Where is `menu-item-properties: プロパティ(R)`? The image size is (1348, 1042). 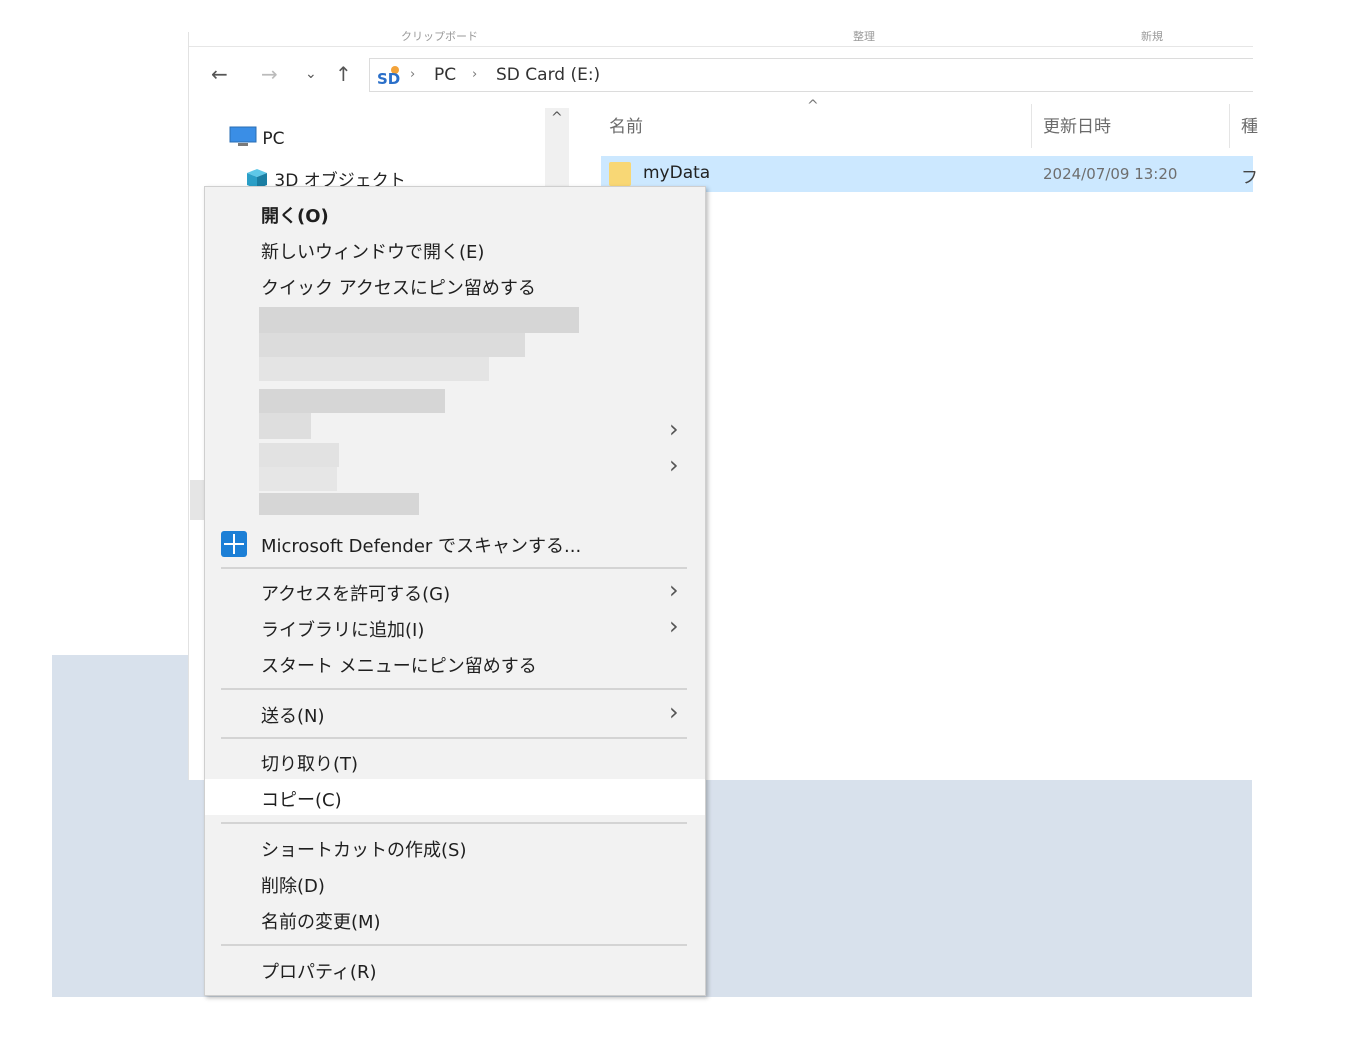
menu-item-properties: プロパティ(R) is located at coordinates (455, 969).